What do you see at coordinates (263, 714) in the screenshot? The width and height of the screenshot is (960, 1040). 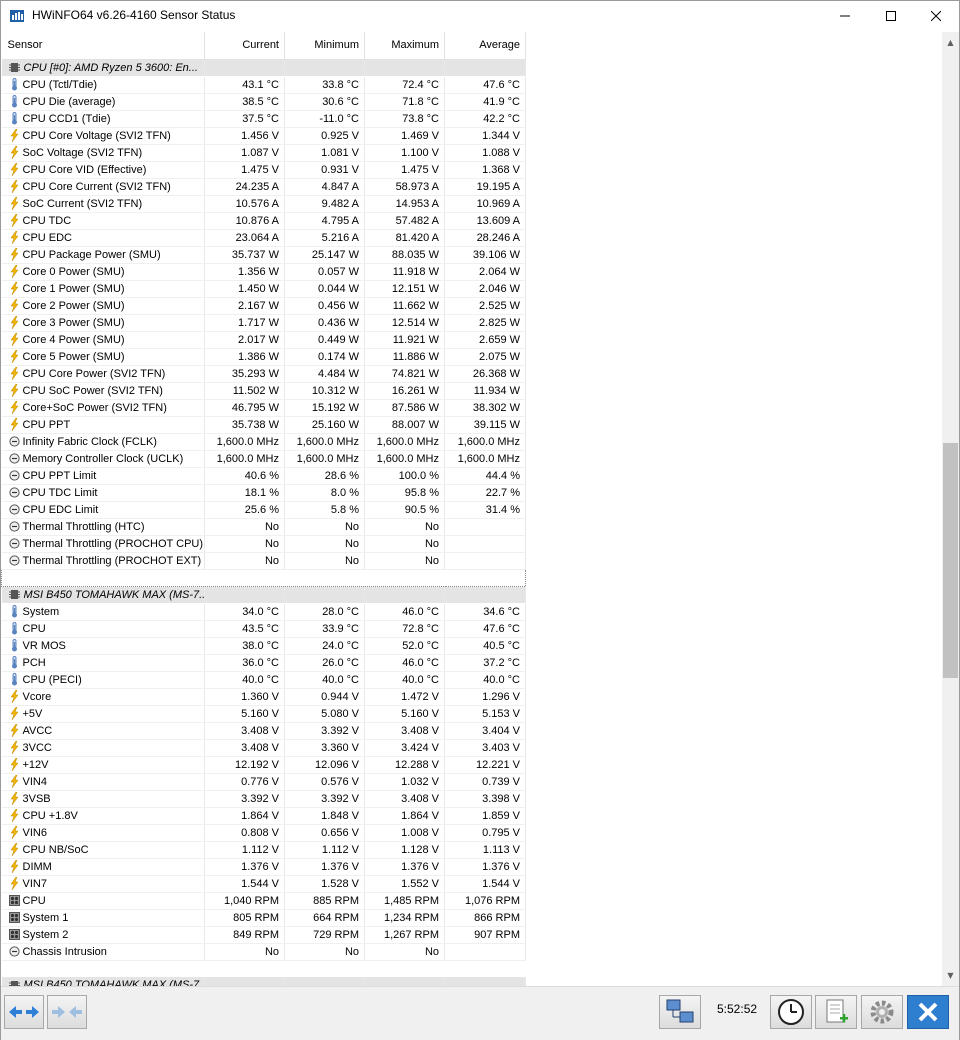 I see `sensor-row: +5V 5.160 V 5.080 V 5.160 V 5.153 V` at bounding box center [263, 714].